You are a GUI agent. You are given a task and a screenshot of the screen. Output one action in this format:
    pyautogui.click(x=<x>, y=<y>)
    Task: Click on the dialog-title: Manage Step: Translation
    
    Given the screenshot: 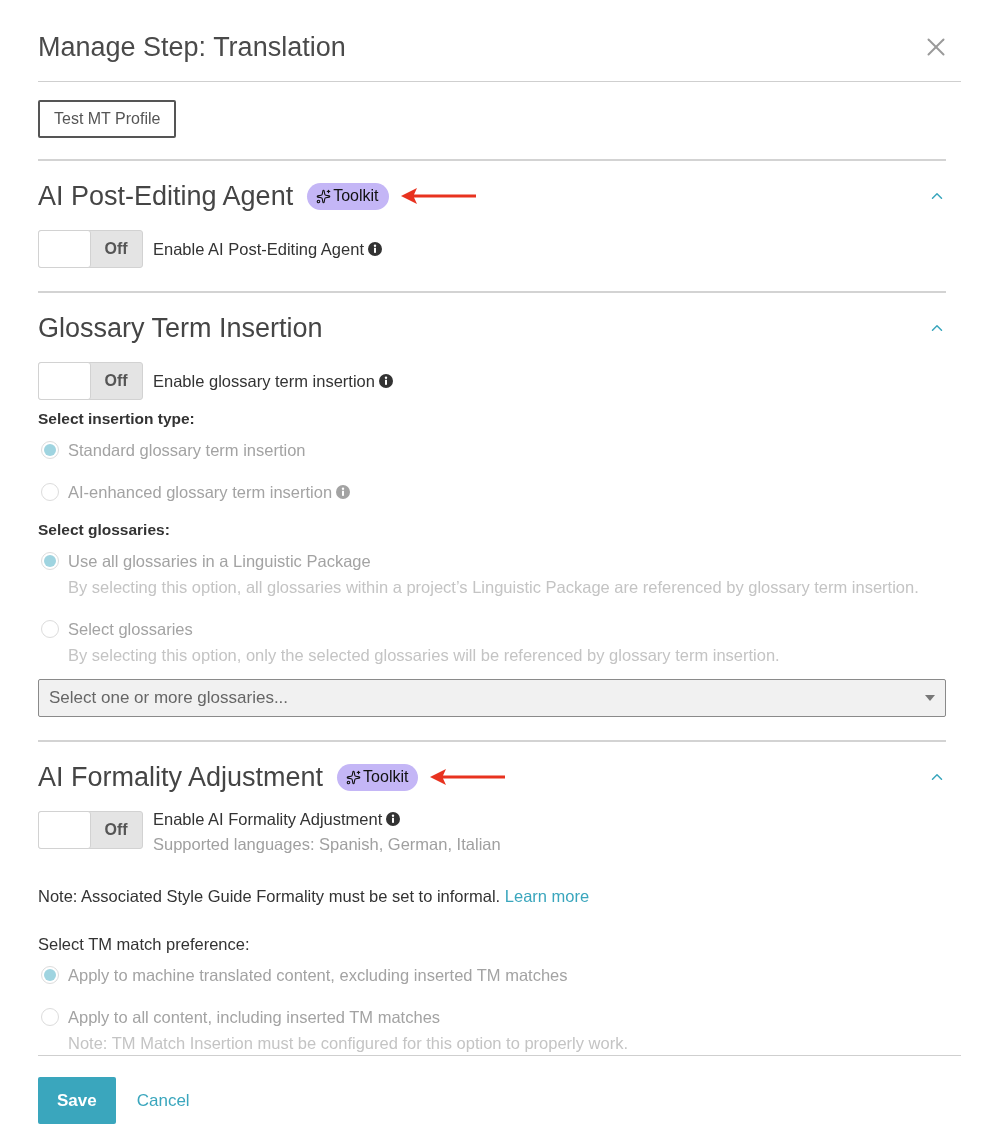 What is the action you would take?
    pyautogui.click(x=192, y=47)
    